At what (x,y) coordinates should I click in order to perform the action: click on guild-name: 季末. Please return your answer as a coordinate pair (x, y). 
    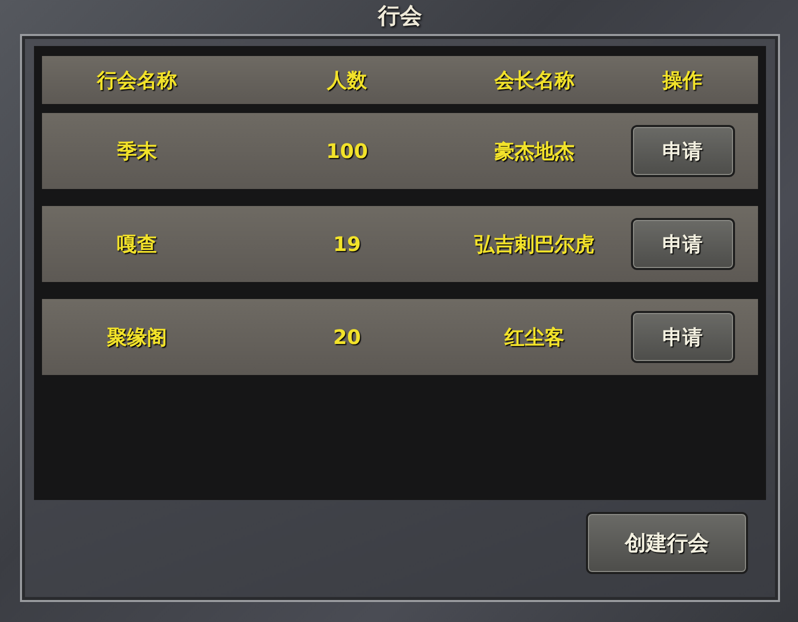
    Looking at the image, I should click on (137, 151).